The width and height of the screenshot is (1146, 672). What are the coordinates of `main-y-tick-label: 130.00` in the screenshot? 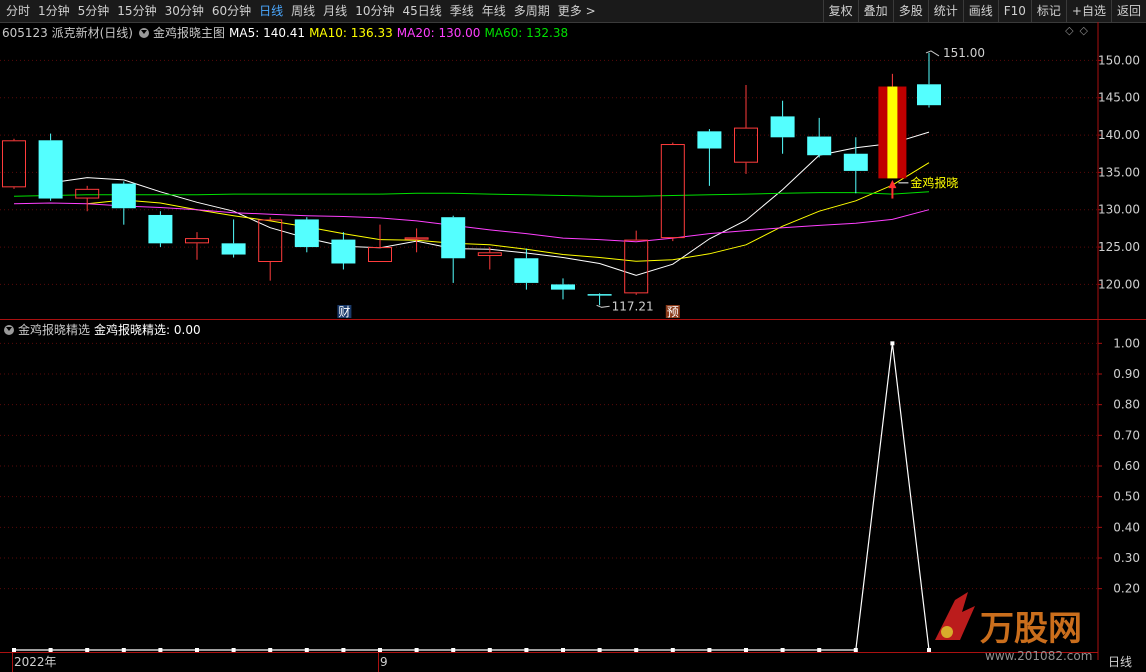 It's located at (1119, 210).